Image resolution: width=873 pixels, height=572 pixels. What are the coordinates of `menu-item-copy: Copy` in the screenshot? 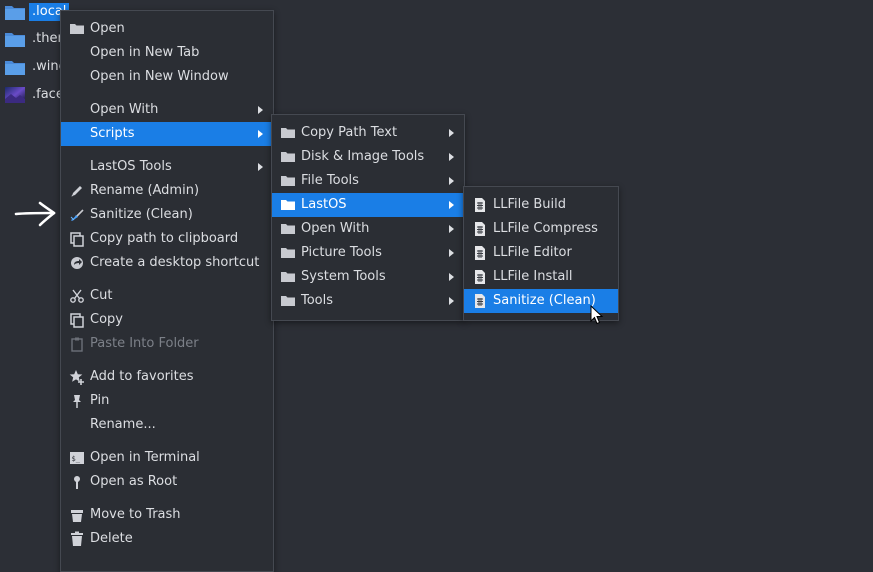 It's located at (167, 320).